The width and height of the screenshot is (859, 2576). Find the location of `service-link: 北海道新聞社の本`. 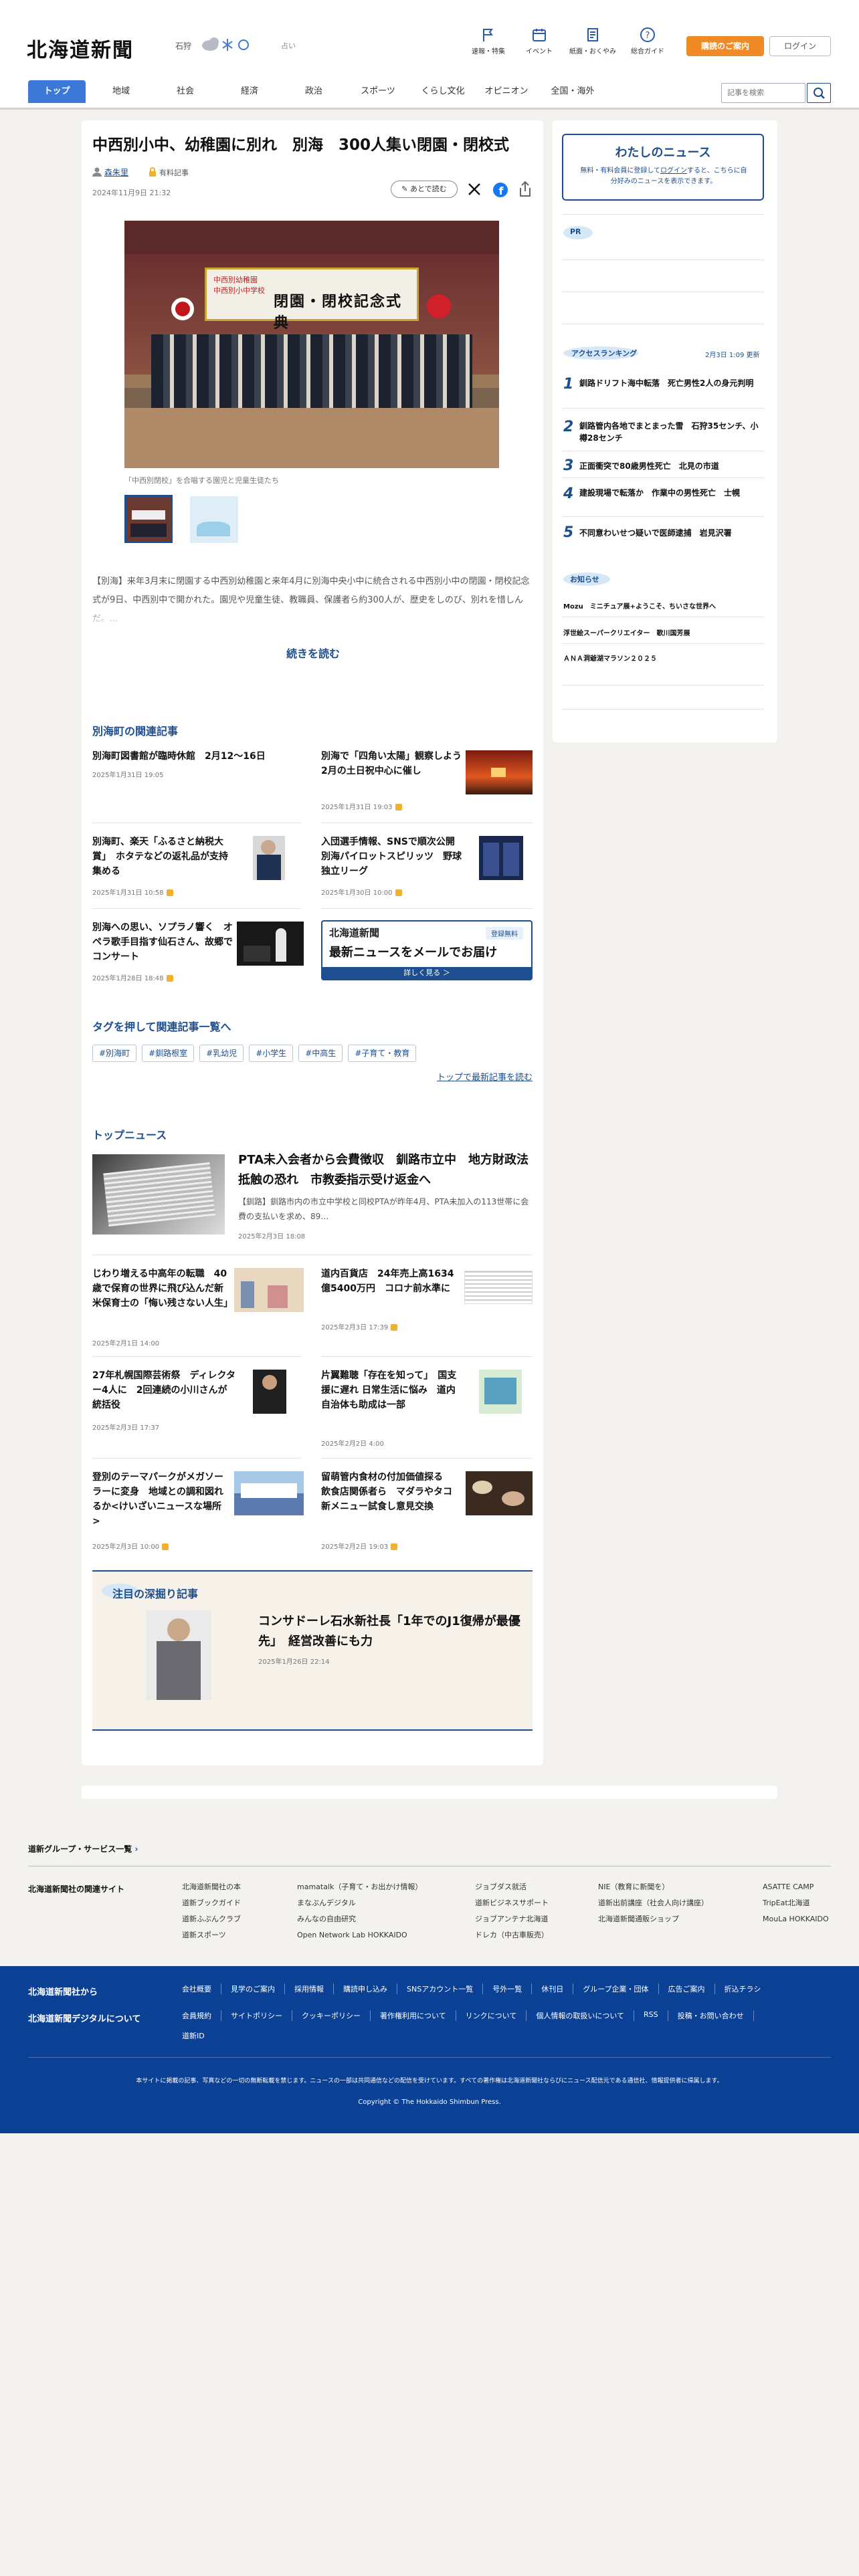

service-link: 北海道新聞社の本 is located at coordinates (232, 1887).